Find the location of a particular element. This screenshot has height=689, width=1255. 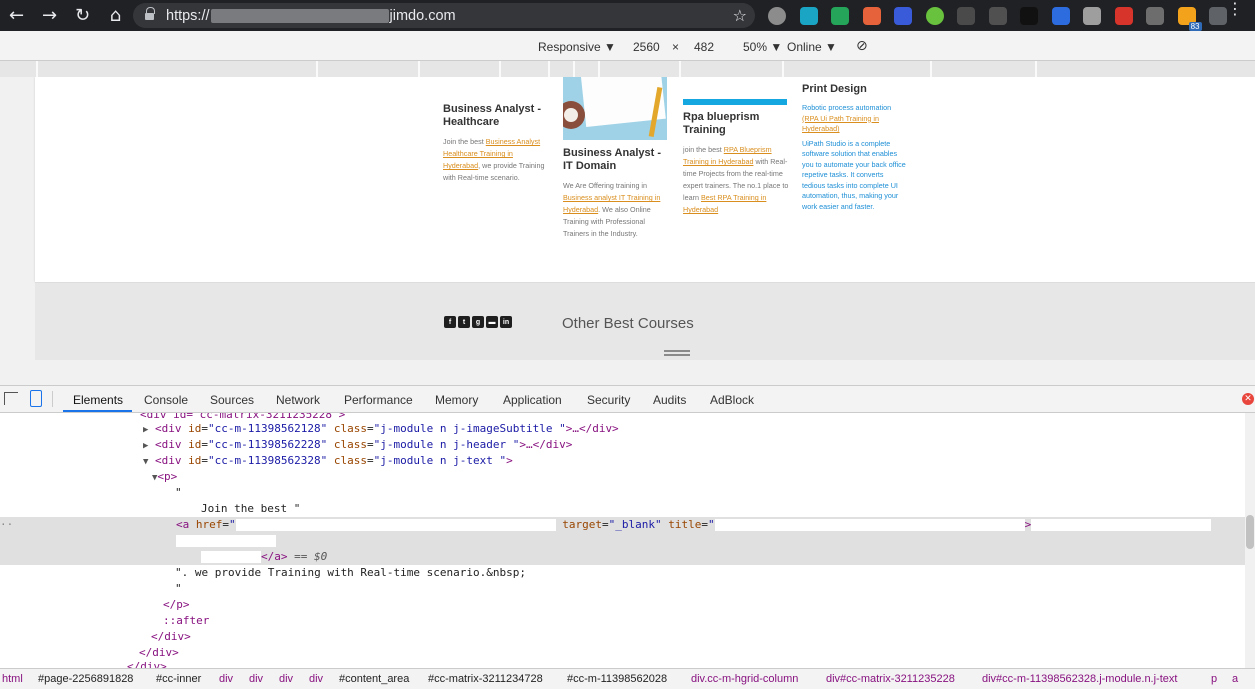

tab-sources: Sources is located at coordinates (232, 400).